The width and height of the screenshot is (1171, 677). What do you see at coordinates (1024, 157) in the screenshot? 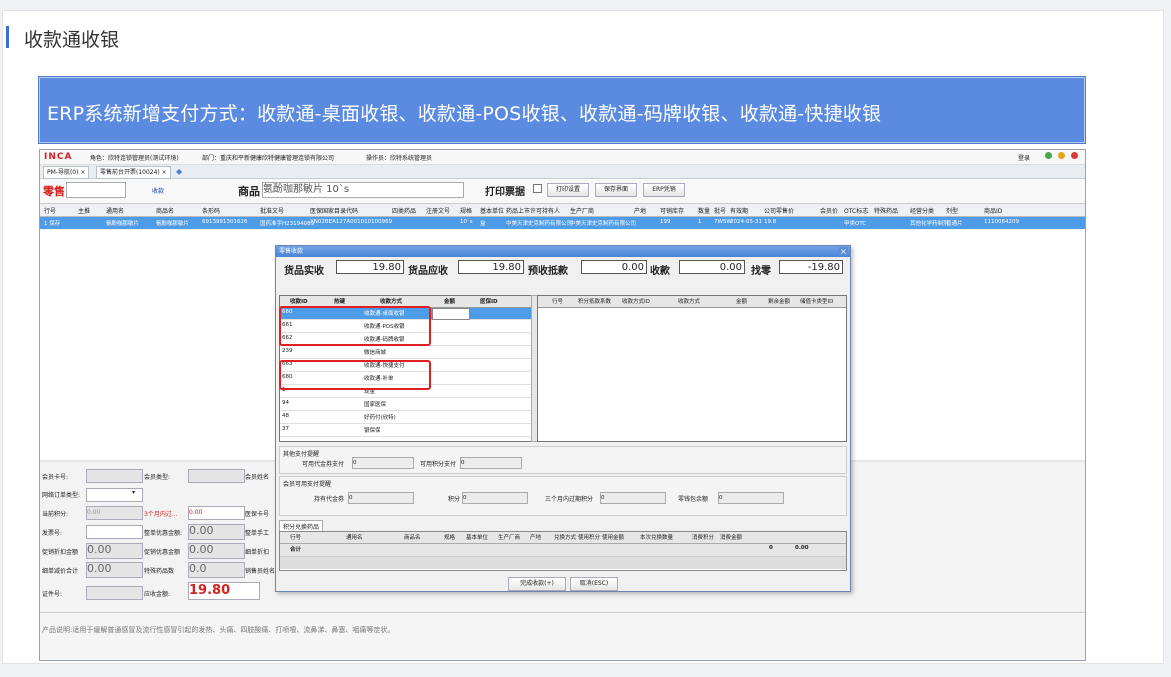
I see `login-link: 登录` at bounding box center [1024, 157].